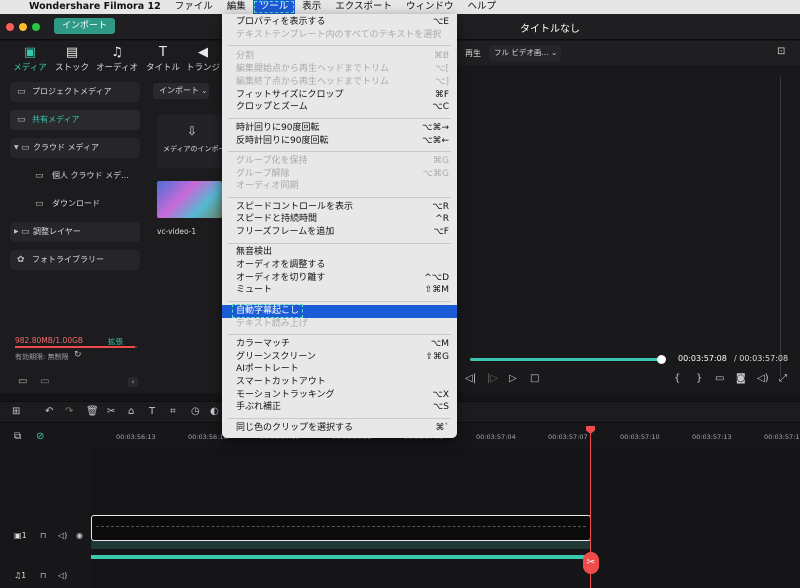  Describe the element at coordinates (339, 232) in the screenshot. I see `menu-item-freeze-frame: フリーズフレームを追加 ⌥F` at that location.